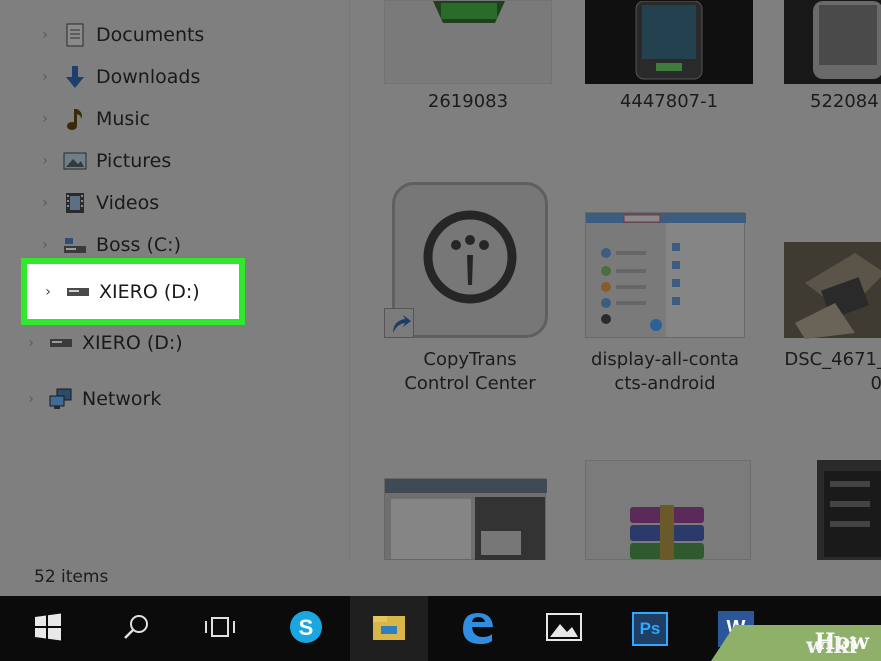 The image size is (881, 661). What do you see at coordinates (75, 77) in the screenshot?
I see `downloads-icon` at bounding box center [75, 77].